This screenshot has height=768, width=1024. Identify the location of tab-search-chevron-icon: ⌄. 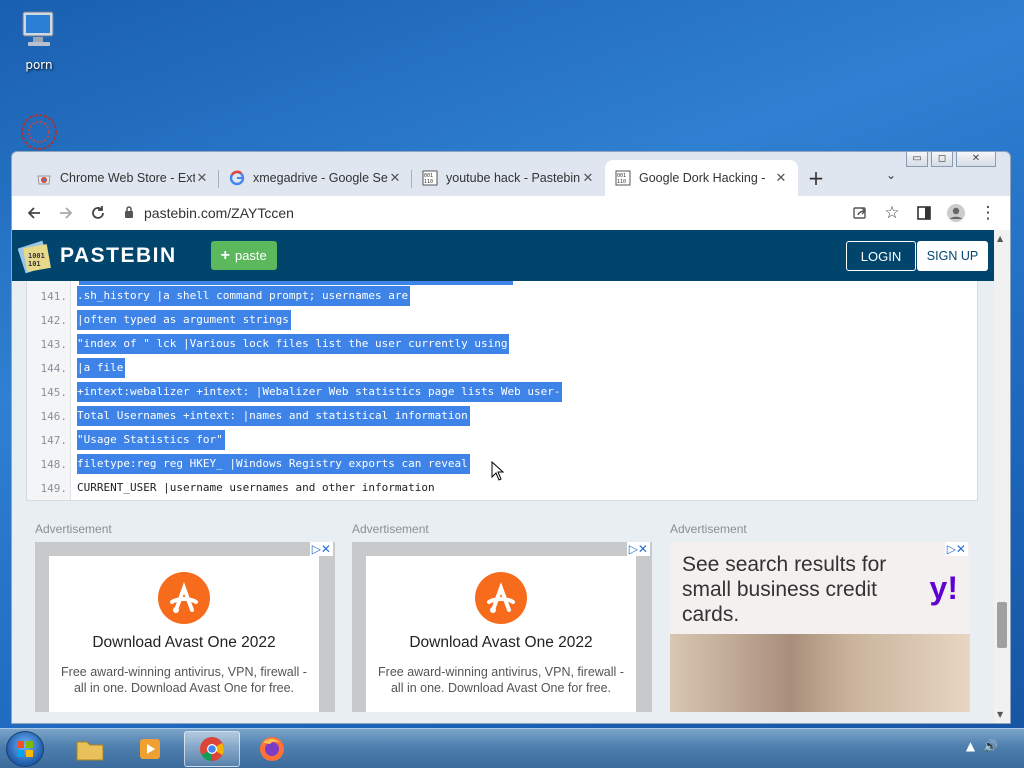
(891, 175).